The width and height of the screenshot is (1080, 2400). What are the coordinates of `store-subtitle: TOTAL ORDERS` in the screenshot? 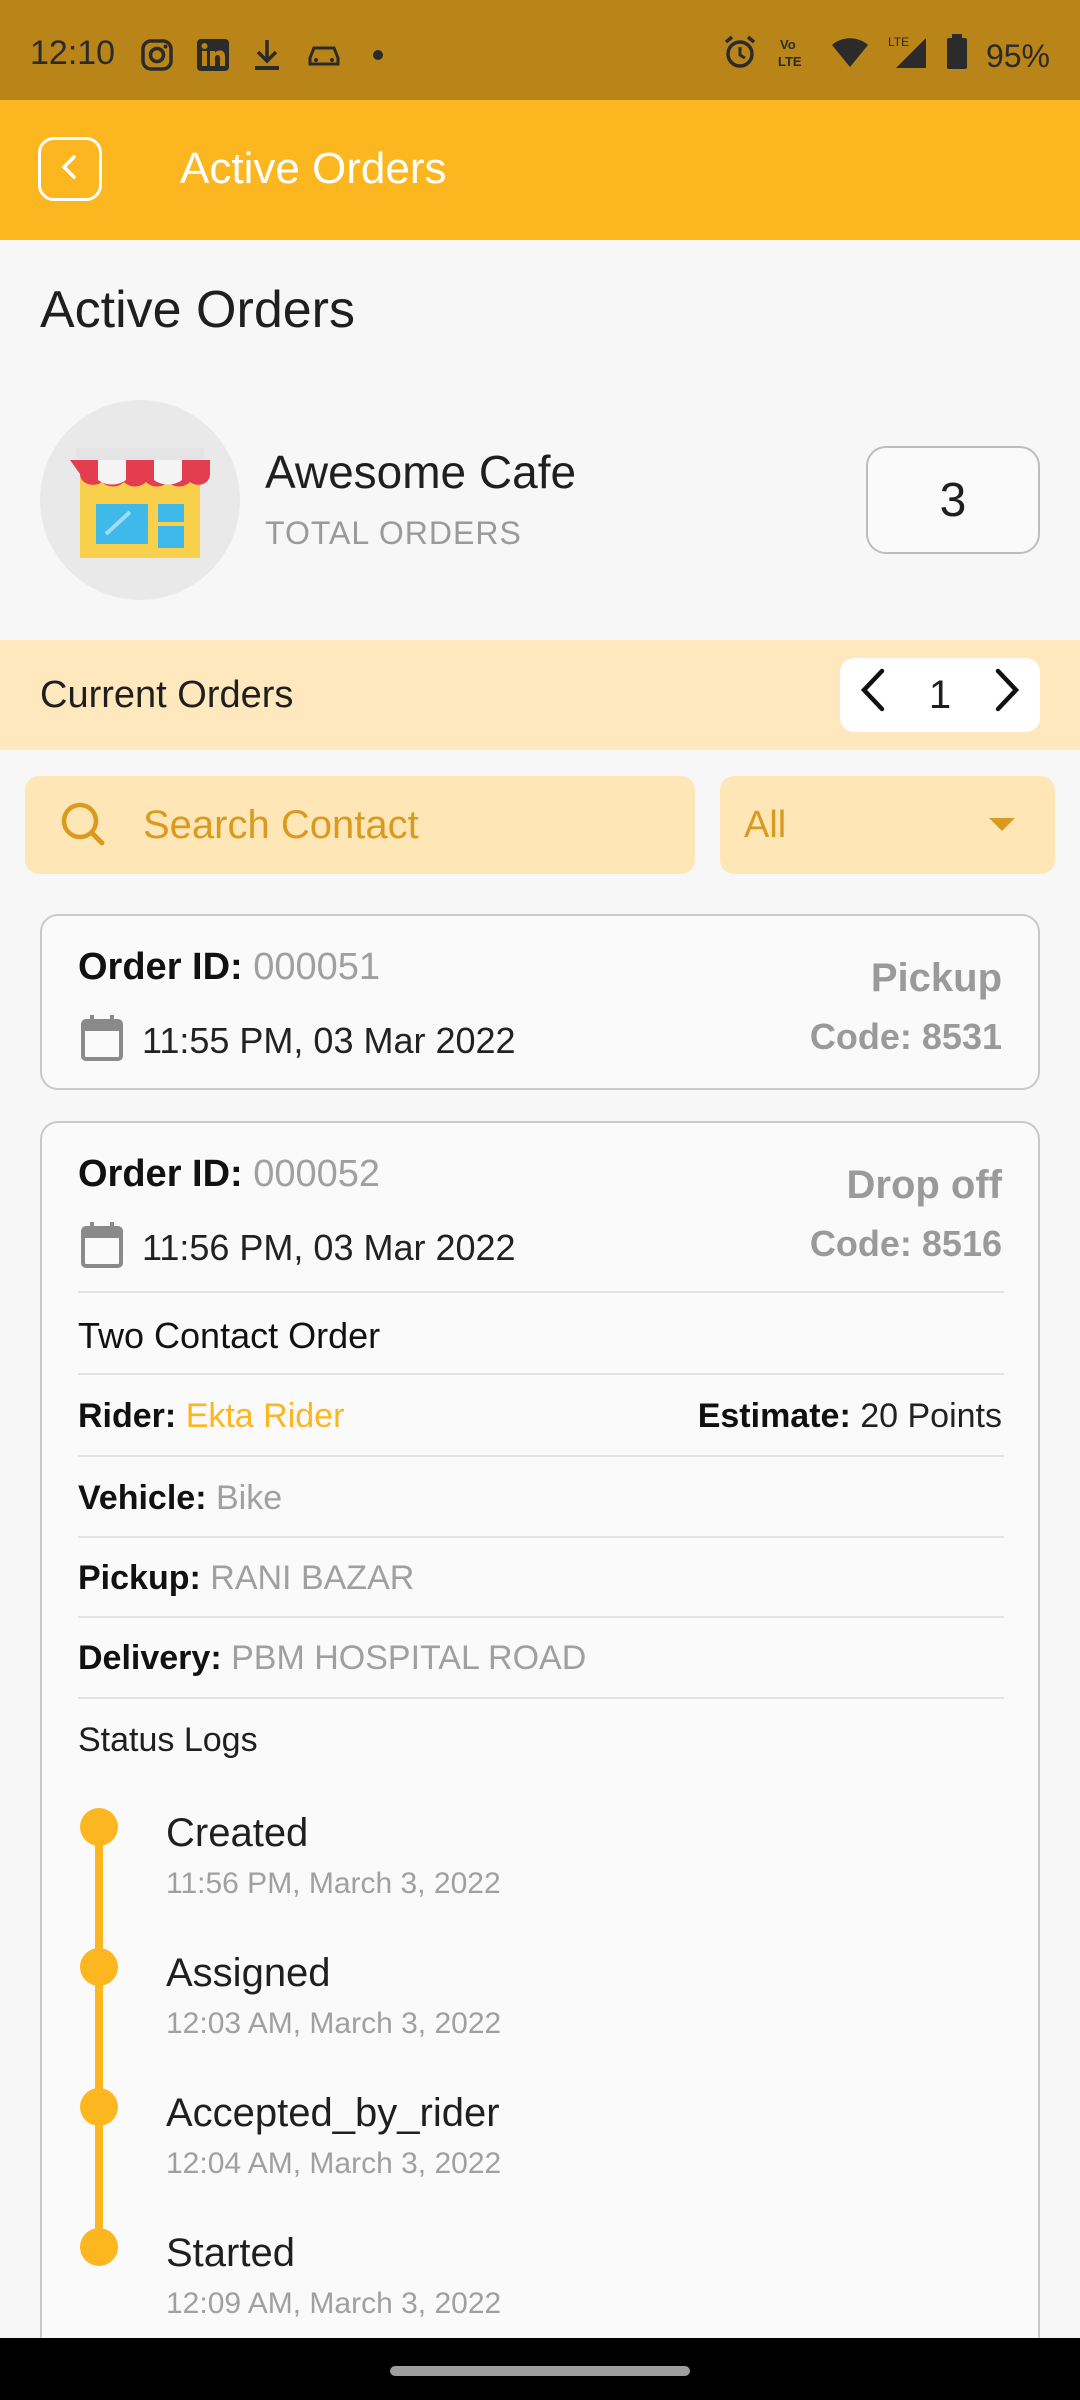 It's located at (393, 533).